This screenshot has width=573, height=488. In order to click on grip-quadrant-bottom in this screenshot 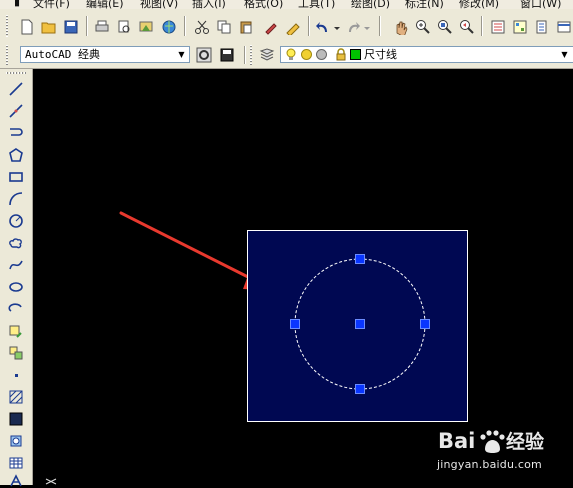, I will do `click(360, 389)`.